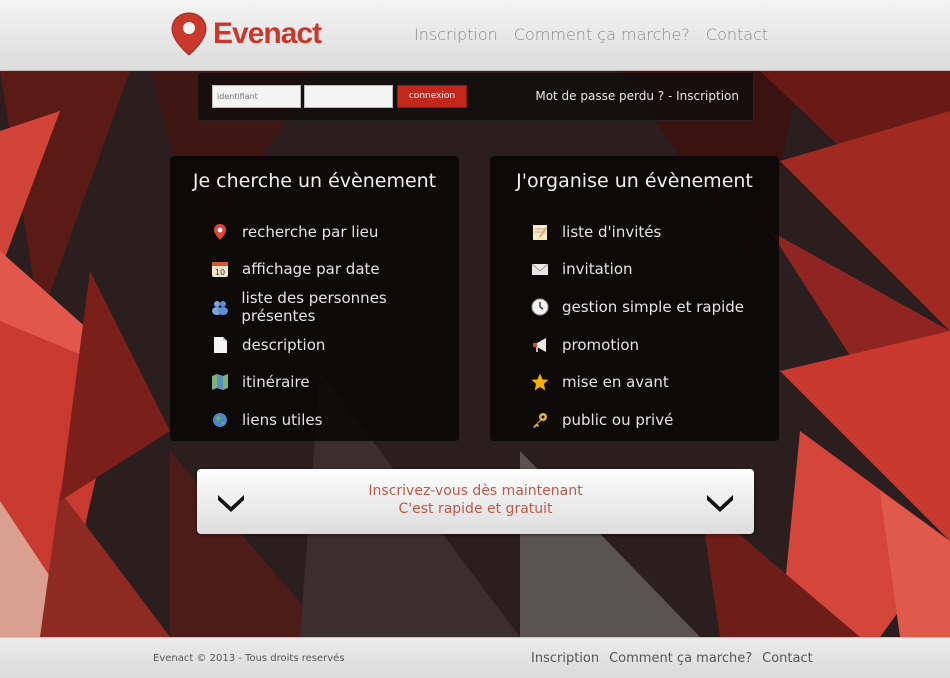  I want to click on feature-item: liste d'invités, so click(637, 232).